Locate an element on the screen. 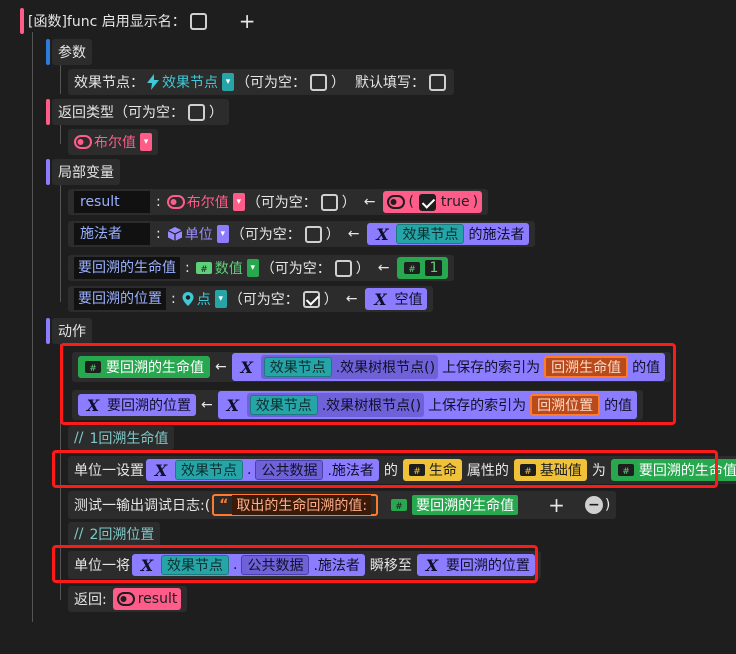 This screenshot has height=654, width=736. bool-value: true is located at coordinates (455, 202).